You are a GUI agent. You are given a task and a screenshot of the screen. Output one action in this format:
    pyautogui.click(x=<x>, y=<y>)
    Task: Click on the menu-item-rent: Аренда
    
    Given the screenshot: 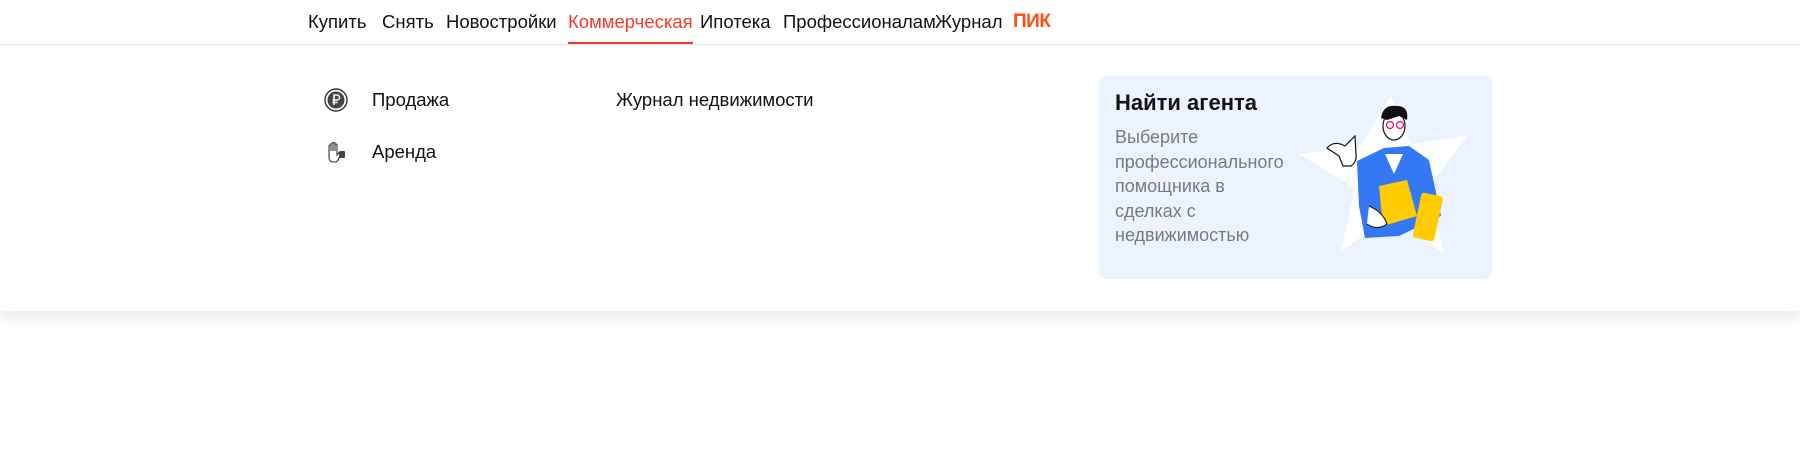 What is the action you would take?
    pyautogui.click(x=380, y=152)
    